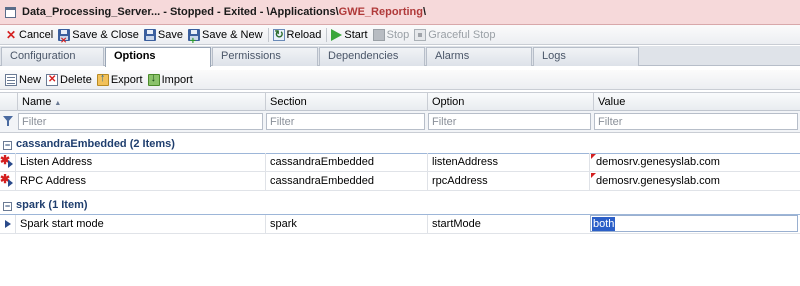 The image size is (800, 286). I want to click on new-icon, so click(11, 79).